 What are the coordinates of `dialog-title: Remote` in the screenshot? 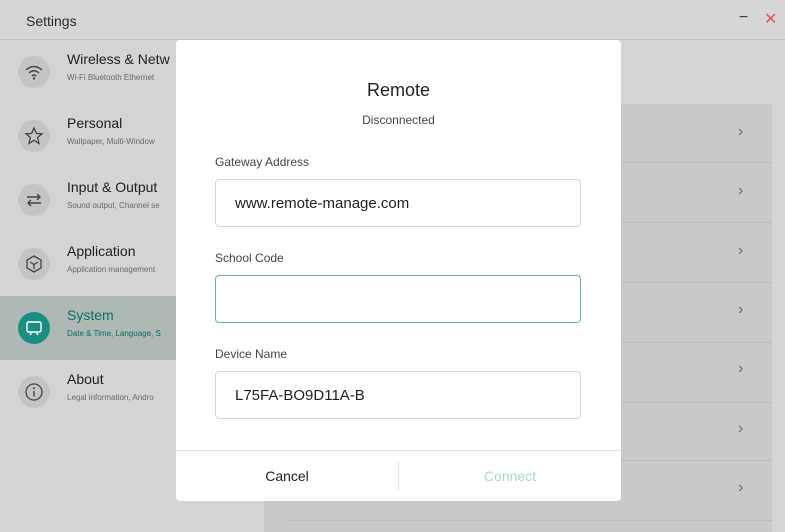 It's located at (398, 90).